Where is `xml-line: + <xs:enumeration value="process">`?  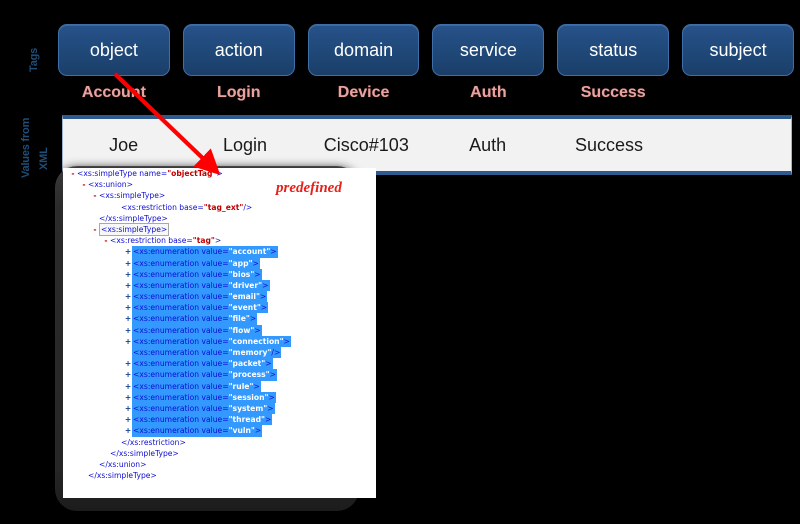 xml-line: + <xs:enumeration value="process"> is located at coordinates (219, 375).